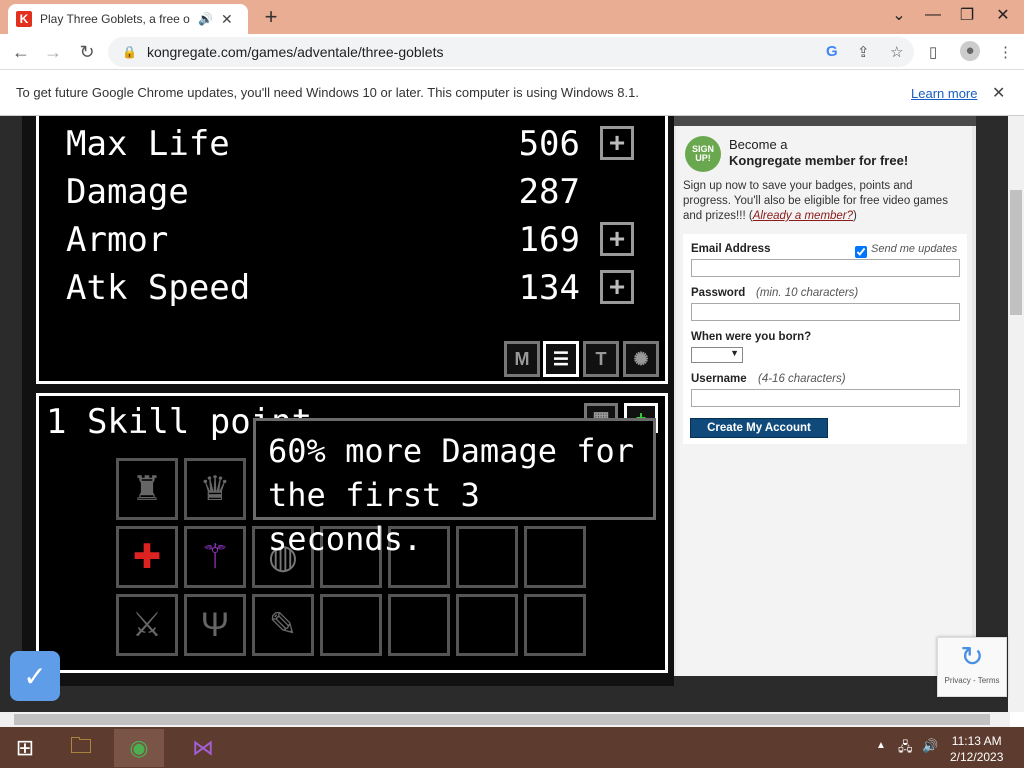  I want to click on send-updates-checkbox, so click(861, 252).